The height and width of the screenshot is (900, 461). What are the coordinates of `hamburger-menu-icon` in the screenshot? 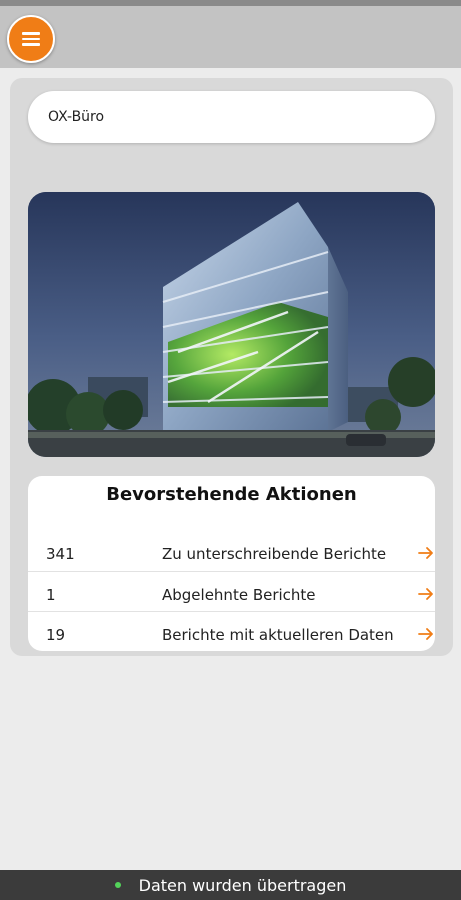 It's located at (31, 39).